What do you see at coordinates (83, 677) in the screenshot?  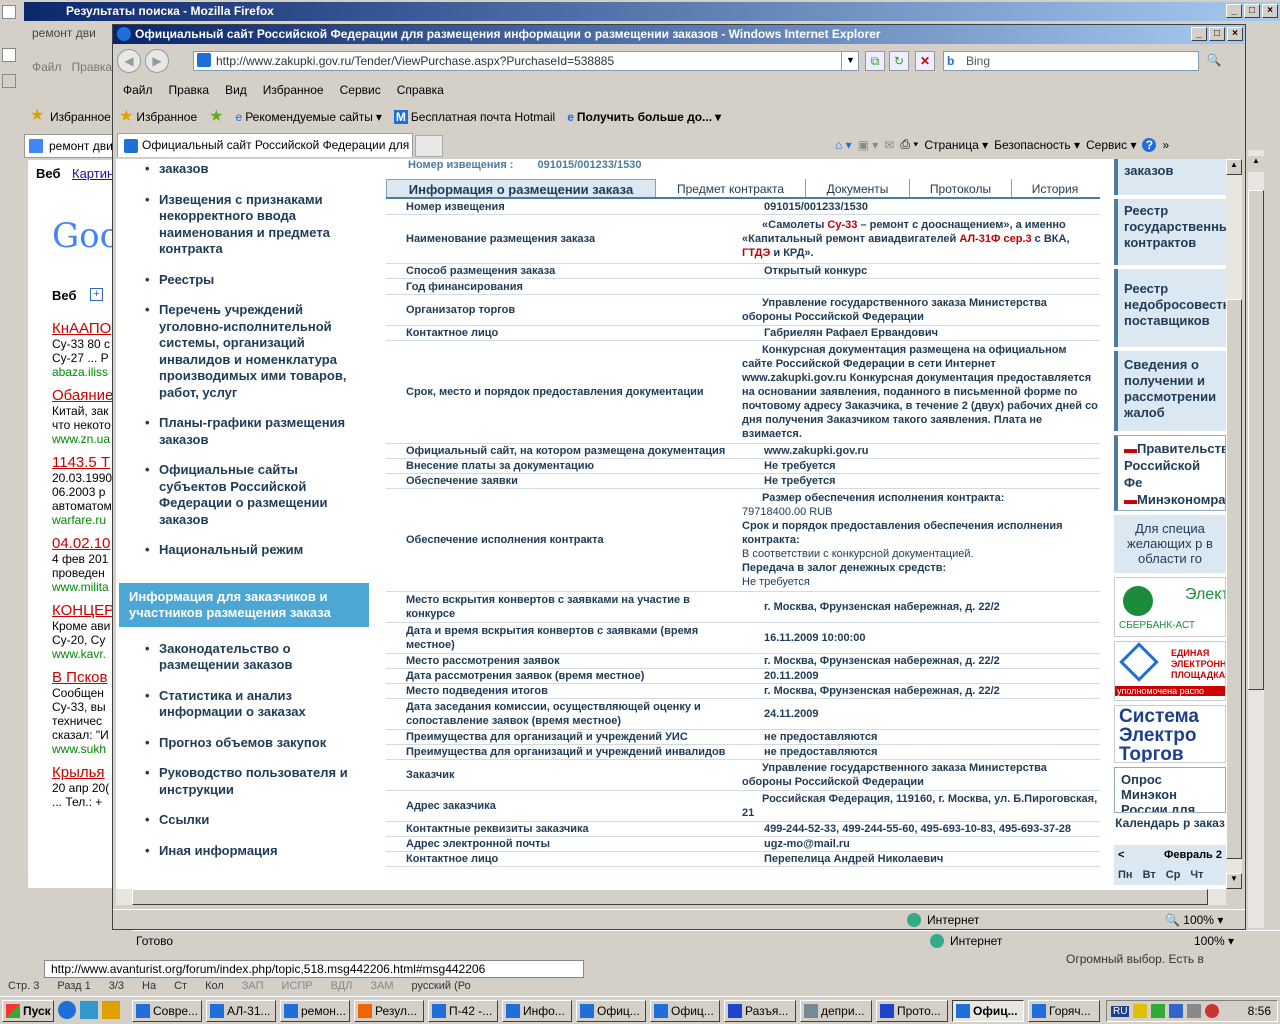 I see `result-title: В Псков` at bounding box center [83, 677].